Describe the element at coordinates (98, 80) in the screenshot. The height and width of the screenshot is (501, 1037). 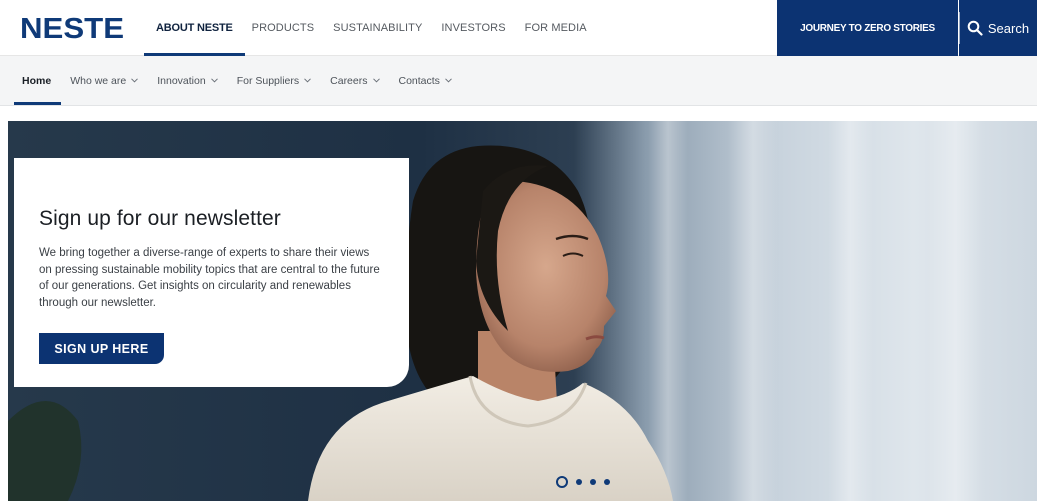
I see `sub-nav-label: Who we are` at that location.